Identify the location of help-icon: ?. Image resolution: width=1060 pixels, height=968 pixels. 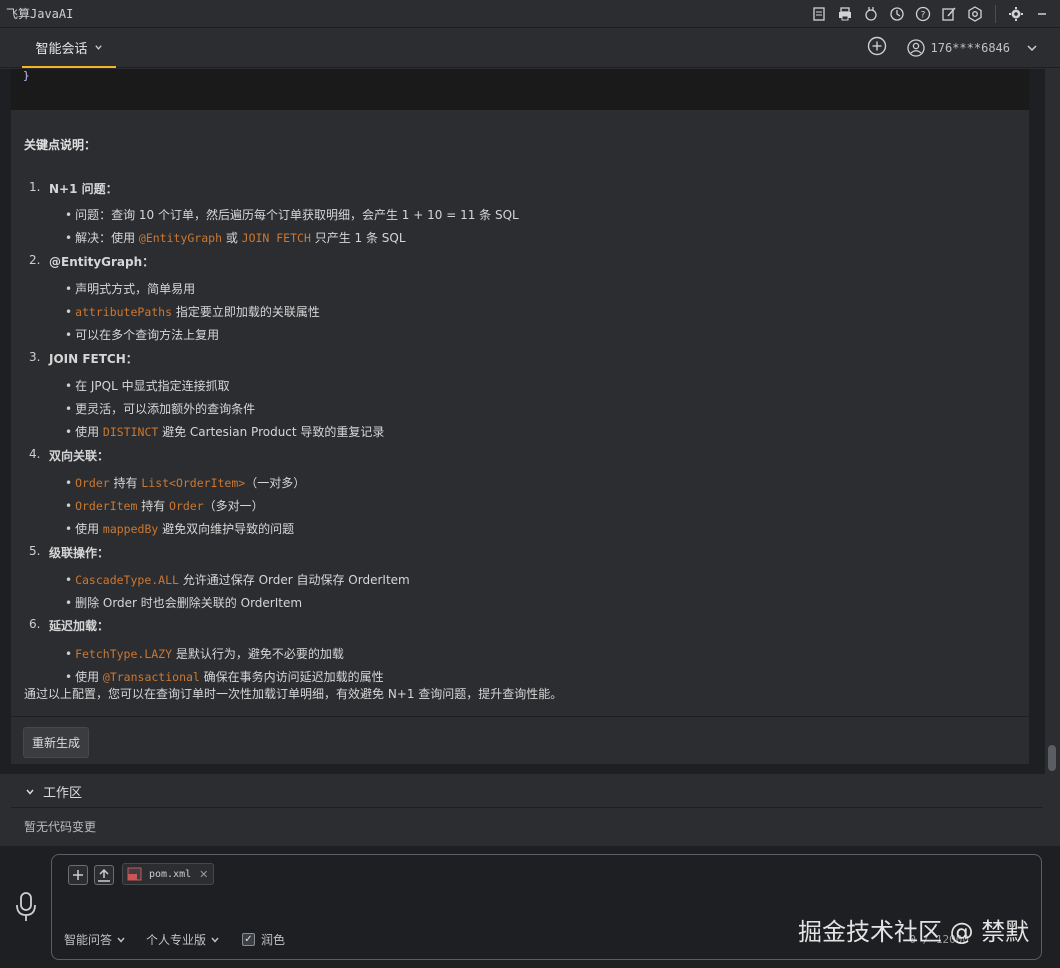
(923, 14).